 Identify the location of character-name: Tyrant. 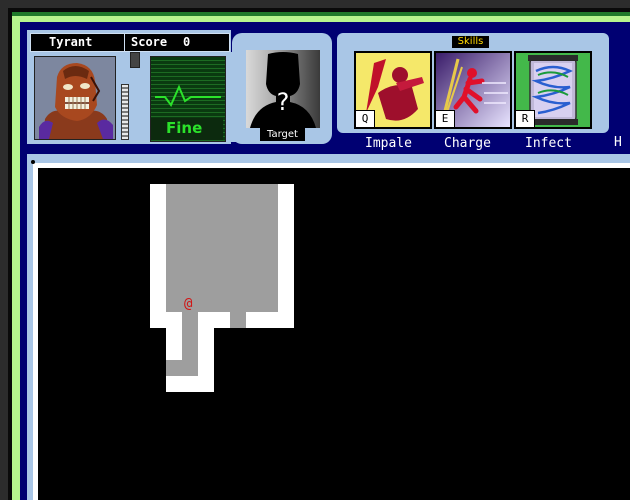
(71, 42).